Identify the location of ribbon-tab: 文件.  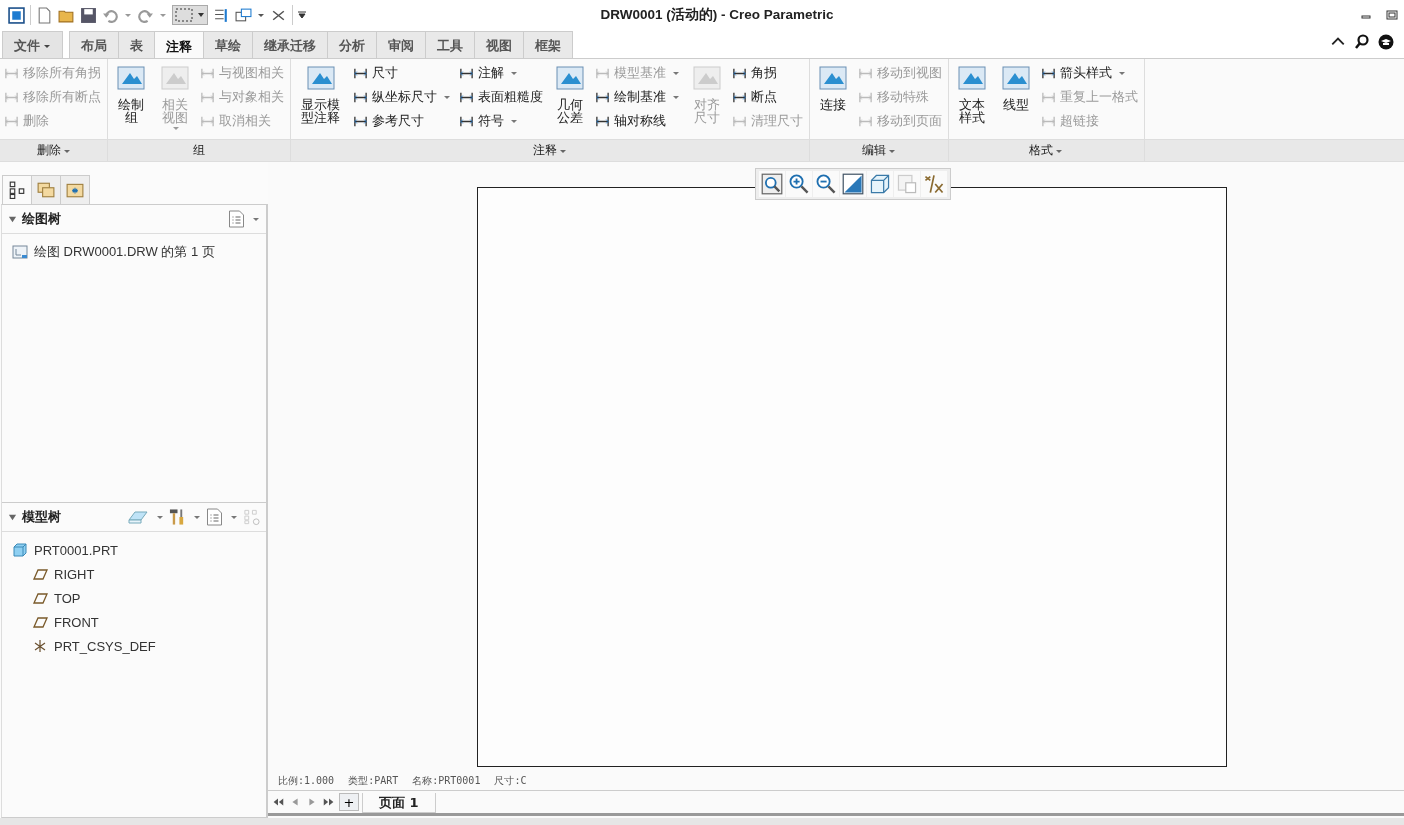
(32, 44).